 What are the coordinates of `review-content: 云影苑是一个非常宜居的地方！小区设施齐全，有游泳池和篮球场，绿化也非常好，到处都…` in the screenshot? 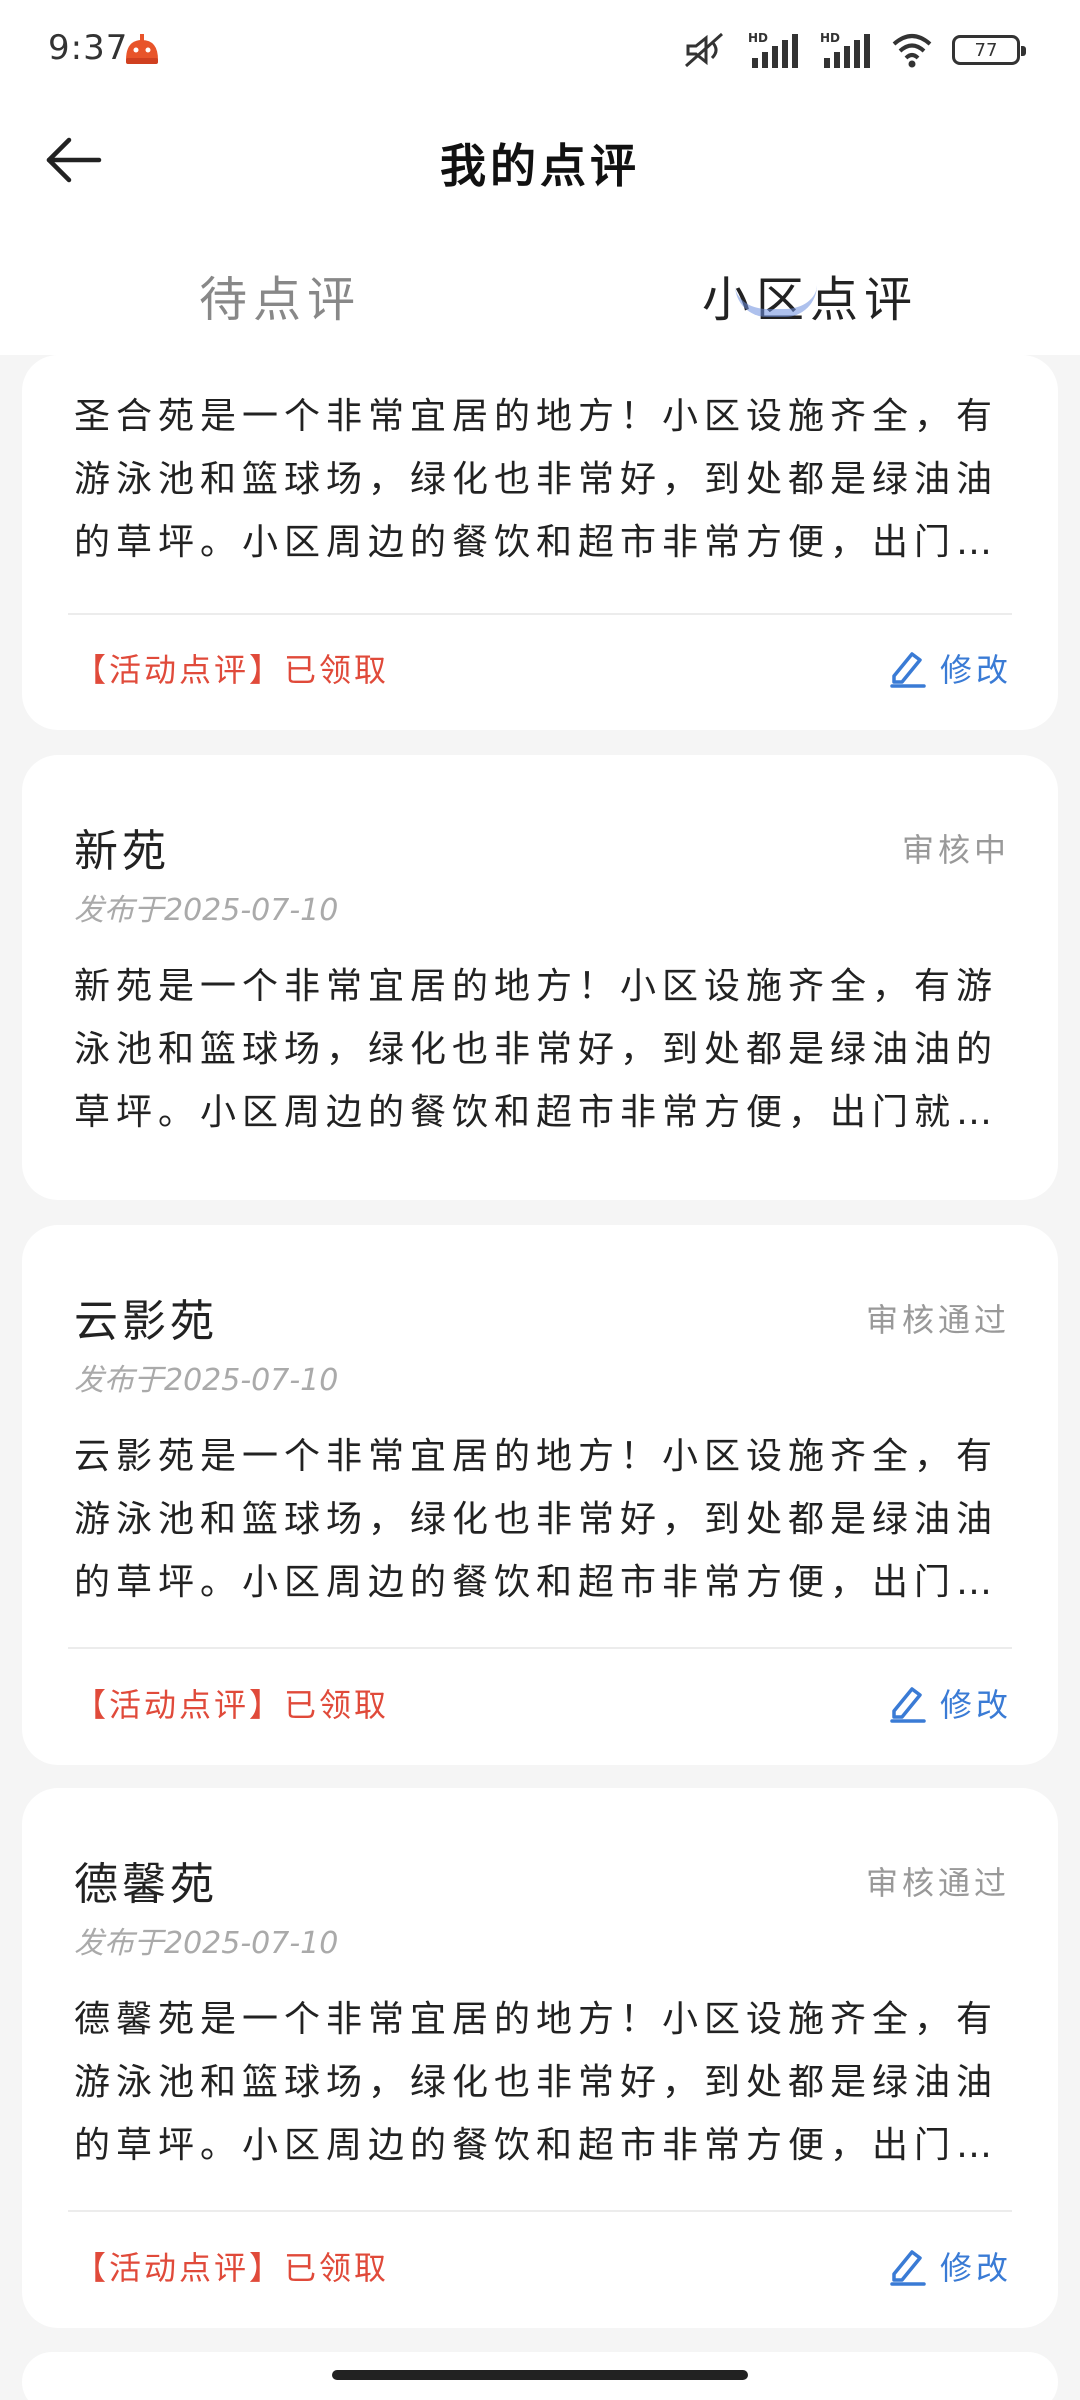 It's located at (536, 1519).